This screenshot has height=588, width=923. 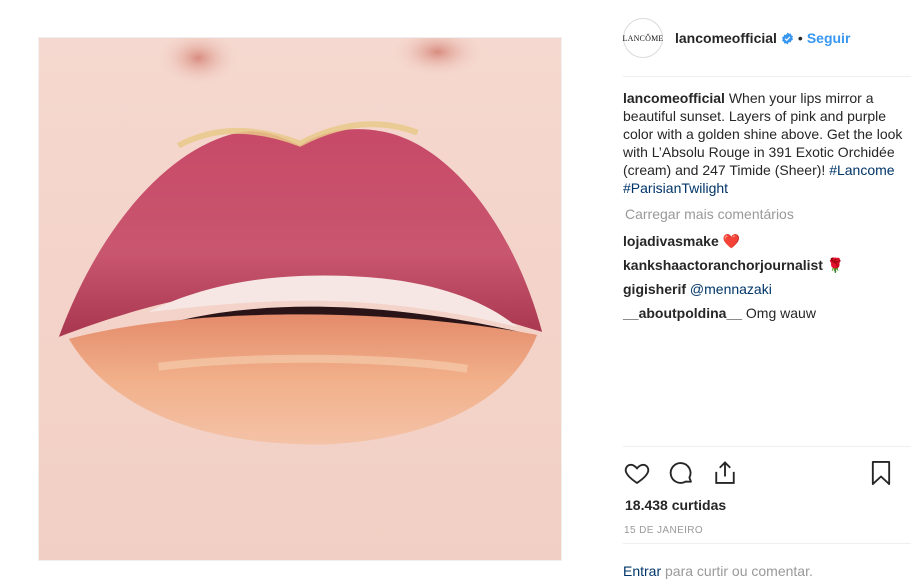 What do you see at coordinates (726, 38) in the screenshot?
I see `username-link: lancomeofficial` at bounding box center [726, 38].